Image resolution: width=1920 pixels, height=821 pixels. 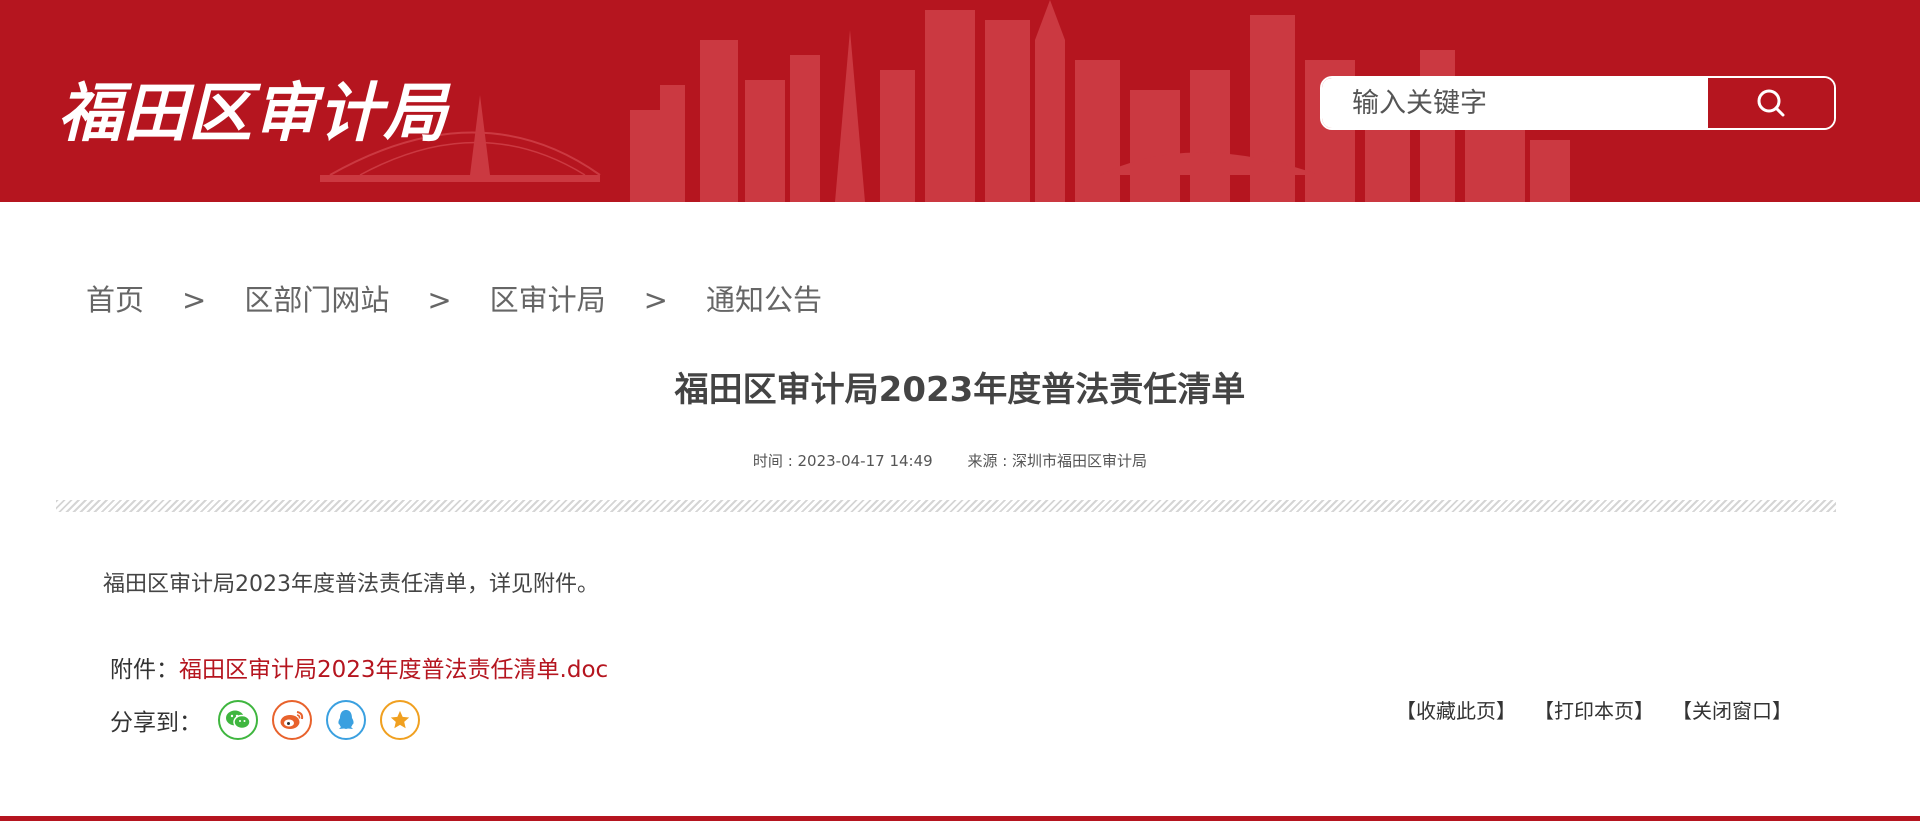 I want to click on hatched-divider, so click(x=946, y=506).